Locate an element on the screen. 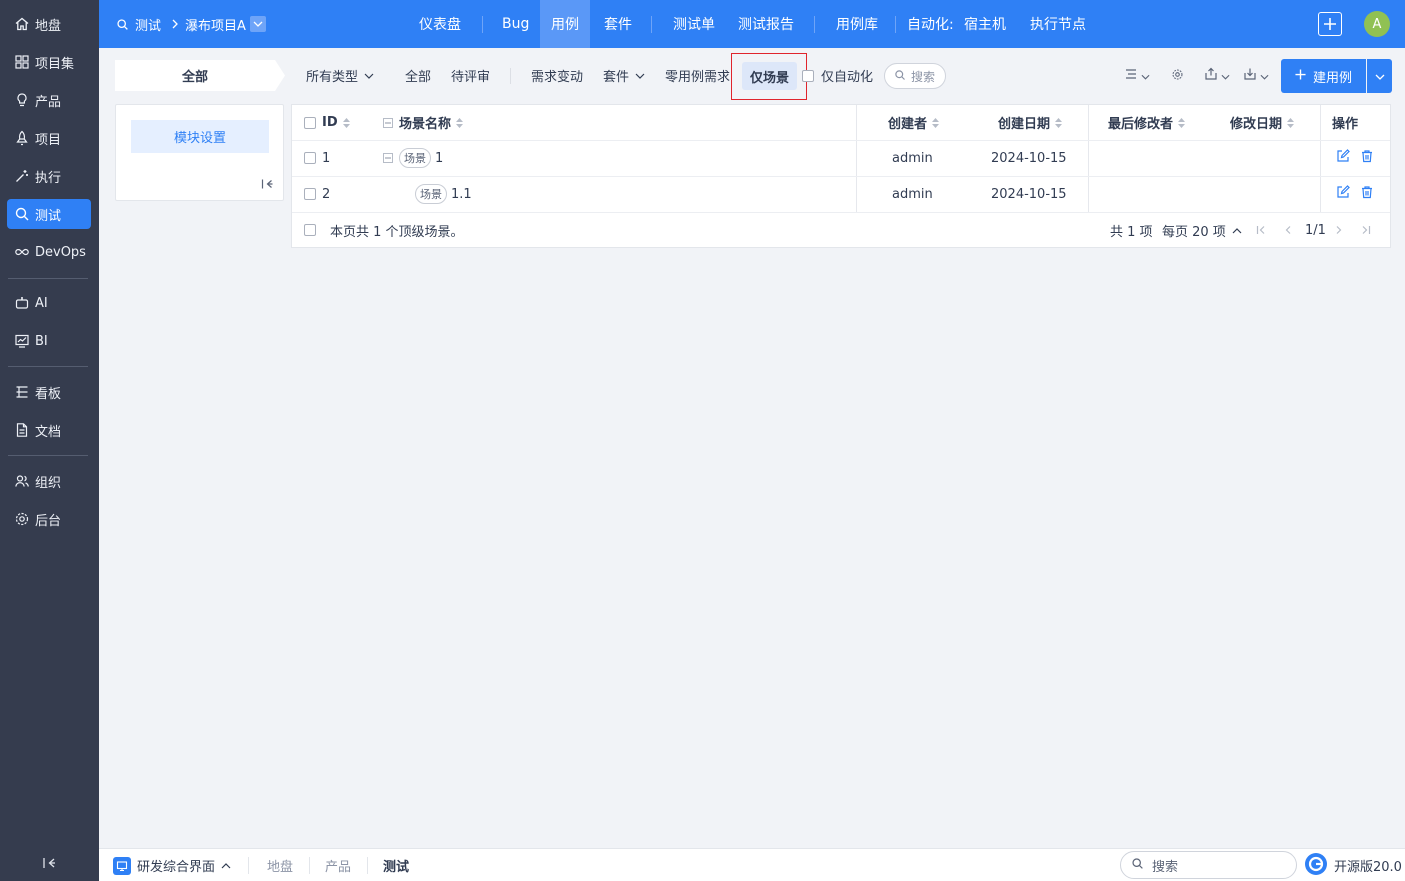 This screenshot has width=1405, height=881. infinity-icon is located at coordinates (22, 252).